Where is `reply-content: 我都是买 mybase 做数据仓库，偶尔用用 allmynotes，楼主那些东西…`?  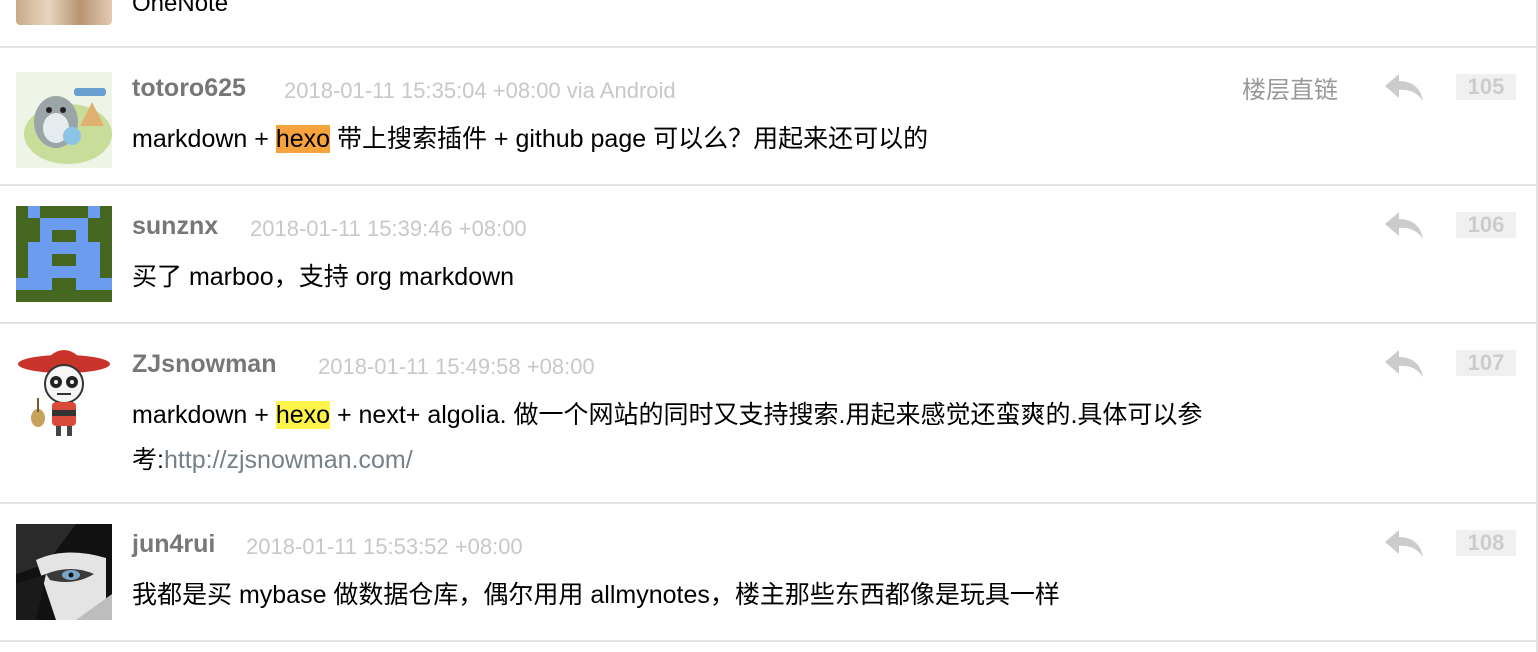
reply-content: 我都是买 mybase 做数据仓库，偶尔用用 allmynotes，楼主那些东西… is located at coordinates (596, 595).